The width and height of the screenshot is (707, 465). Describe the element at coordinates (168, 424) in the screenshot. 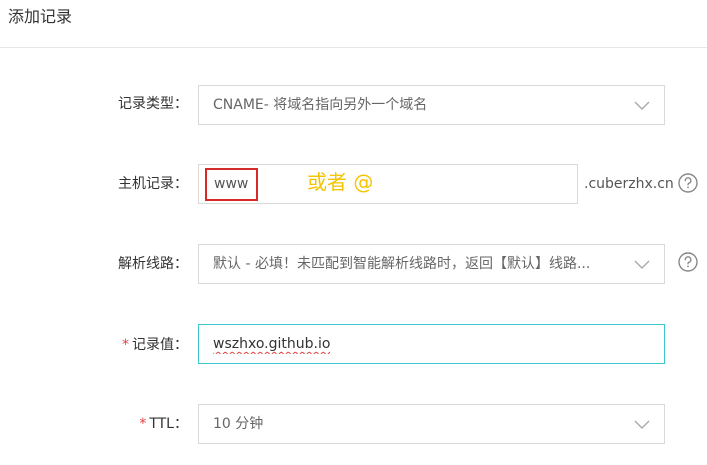

I see `ttl-label-text: TTL：` at that location.